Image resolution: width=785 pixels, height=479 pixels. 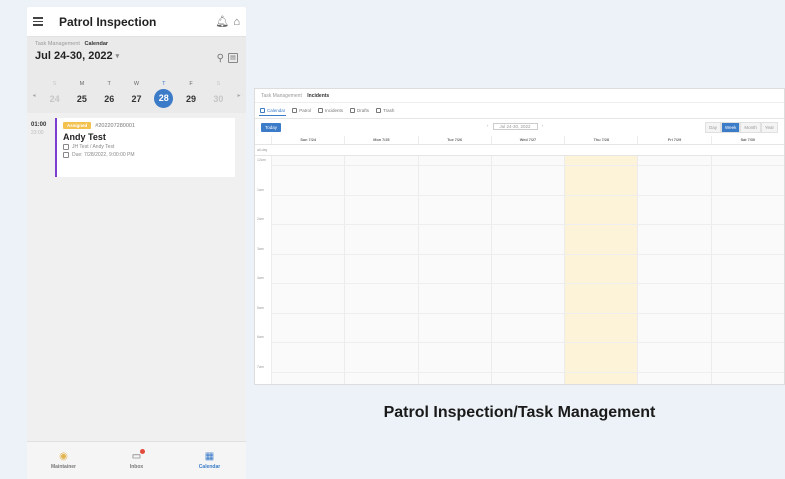 I want to click on day-column-header: Sat 7/30, so click(x=747, y=140).